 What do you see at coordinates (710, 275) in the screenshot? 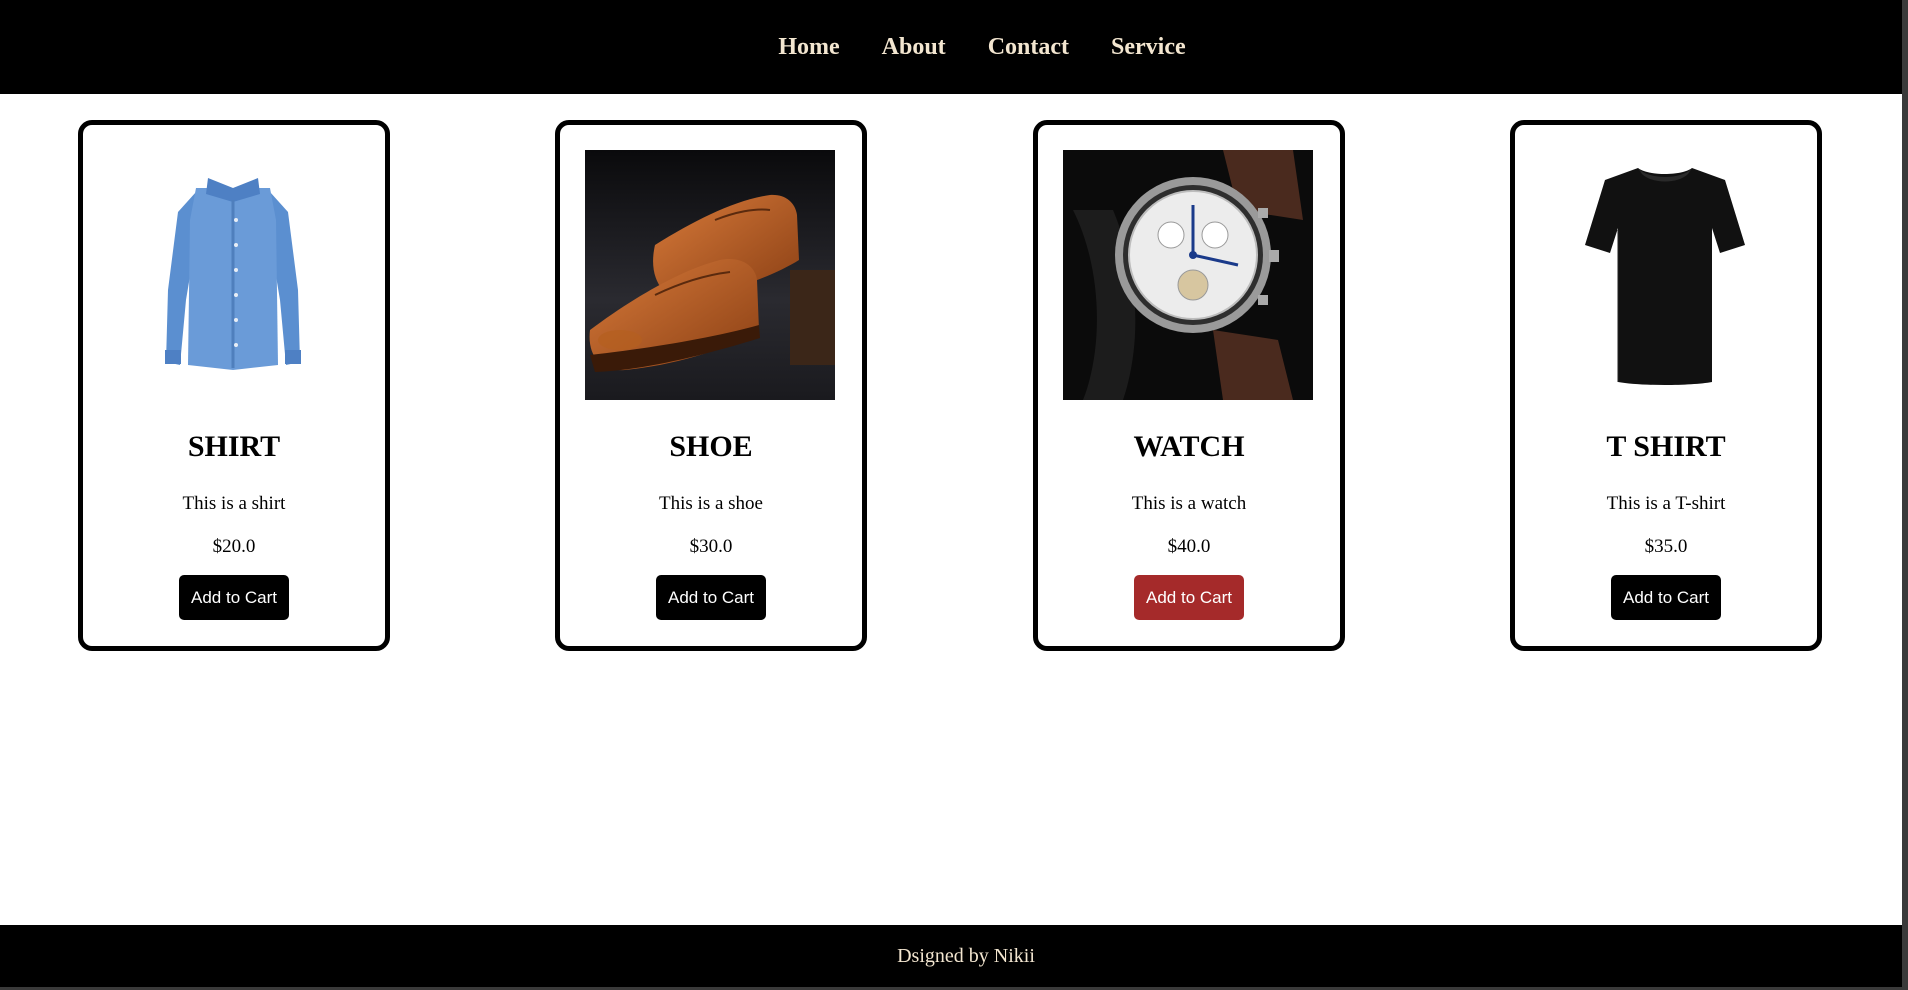
I see `brown-shoe-image` at bounding box center [710, 275].